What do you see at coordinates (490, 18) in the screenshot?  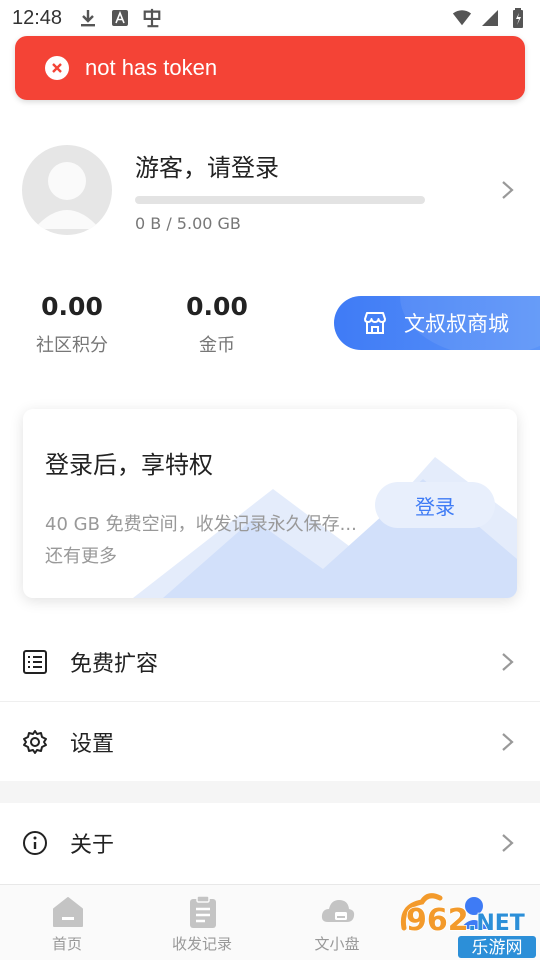 I see `signal-icon` at bounding box center [490, 18].